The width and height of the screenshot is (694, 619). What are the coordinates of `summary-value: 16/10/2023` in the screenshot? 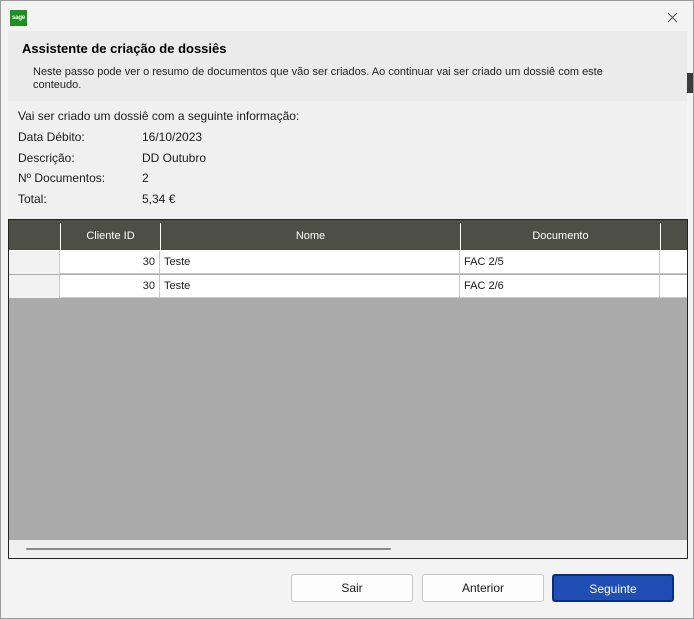 It's located at (172, 137).